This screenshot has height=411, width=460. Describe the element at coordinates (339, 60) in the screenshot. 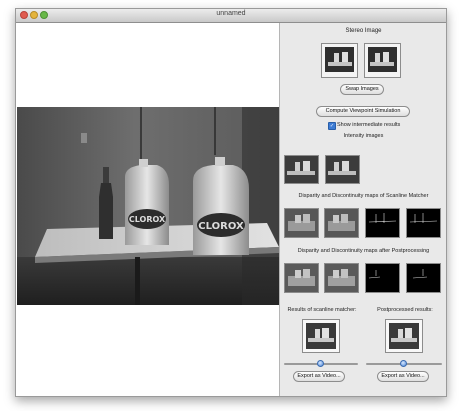

I see `stereo-left-thumbnail` at that location.